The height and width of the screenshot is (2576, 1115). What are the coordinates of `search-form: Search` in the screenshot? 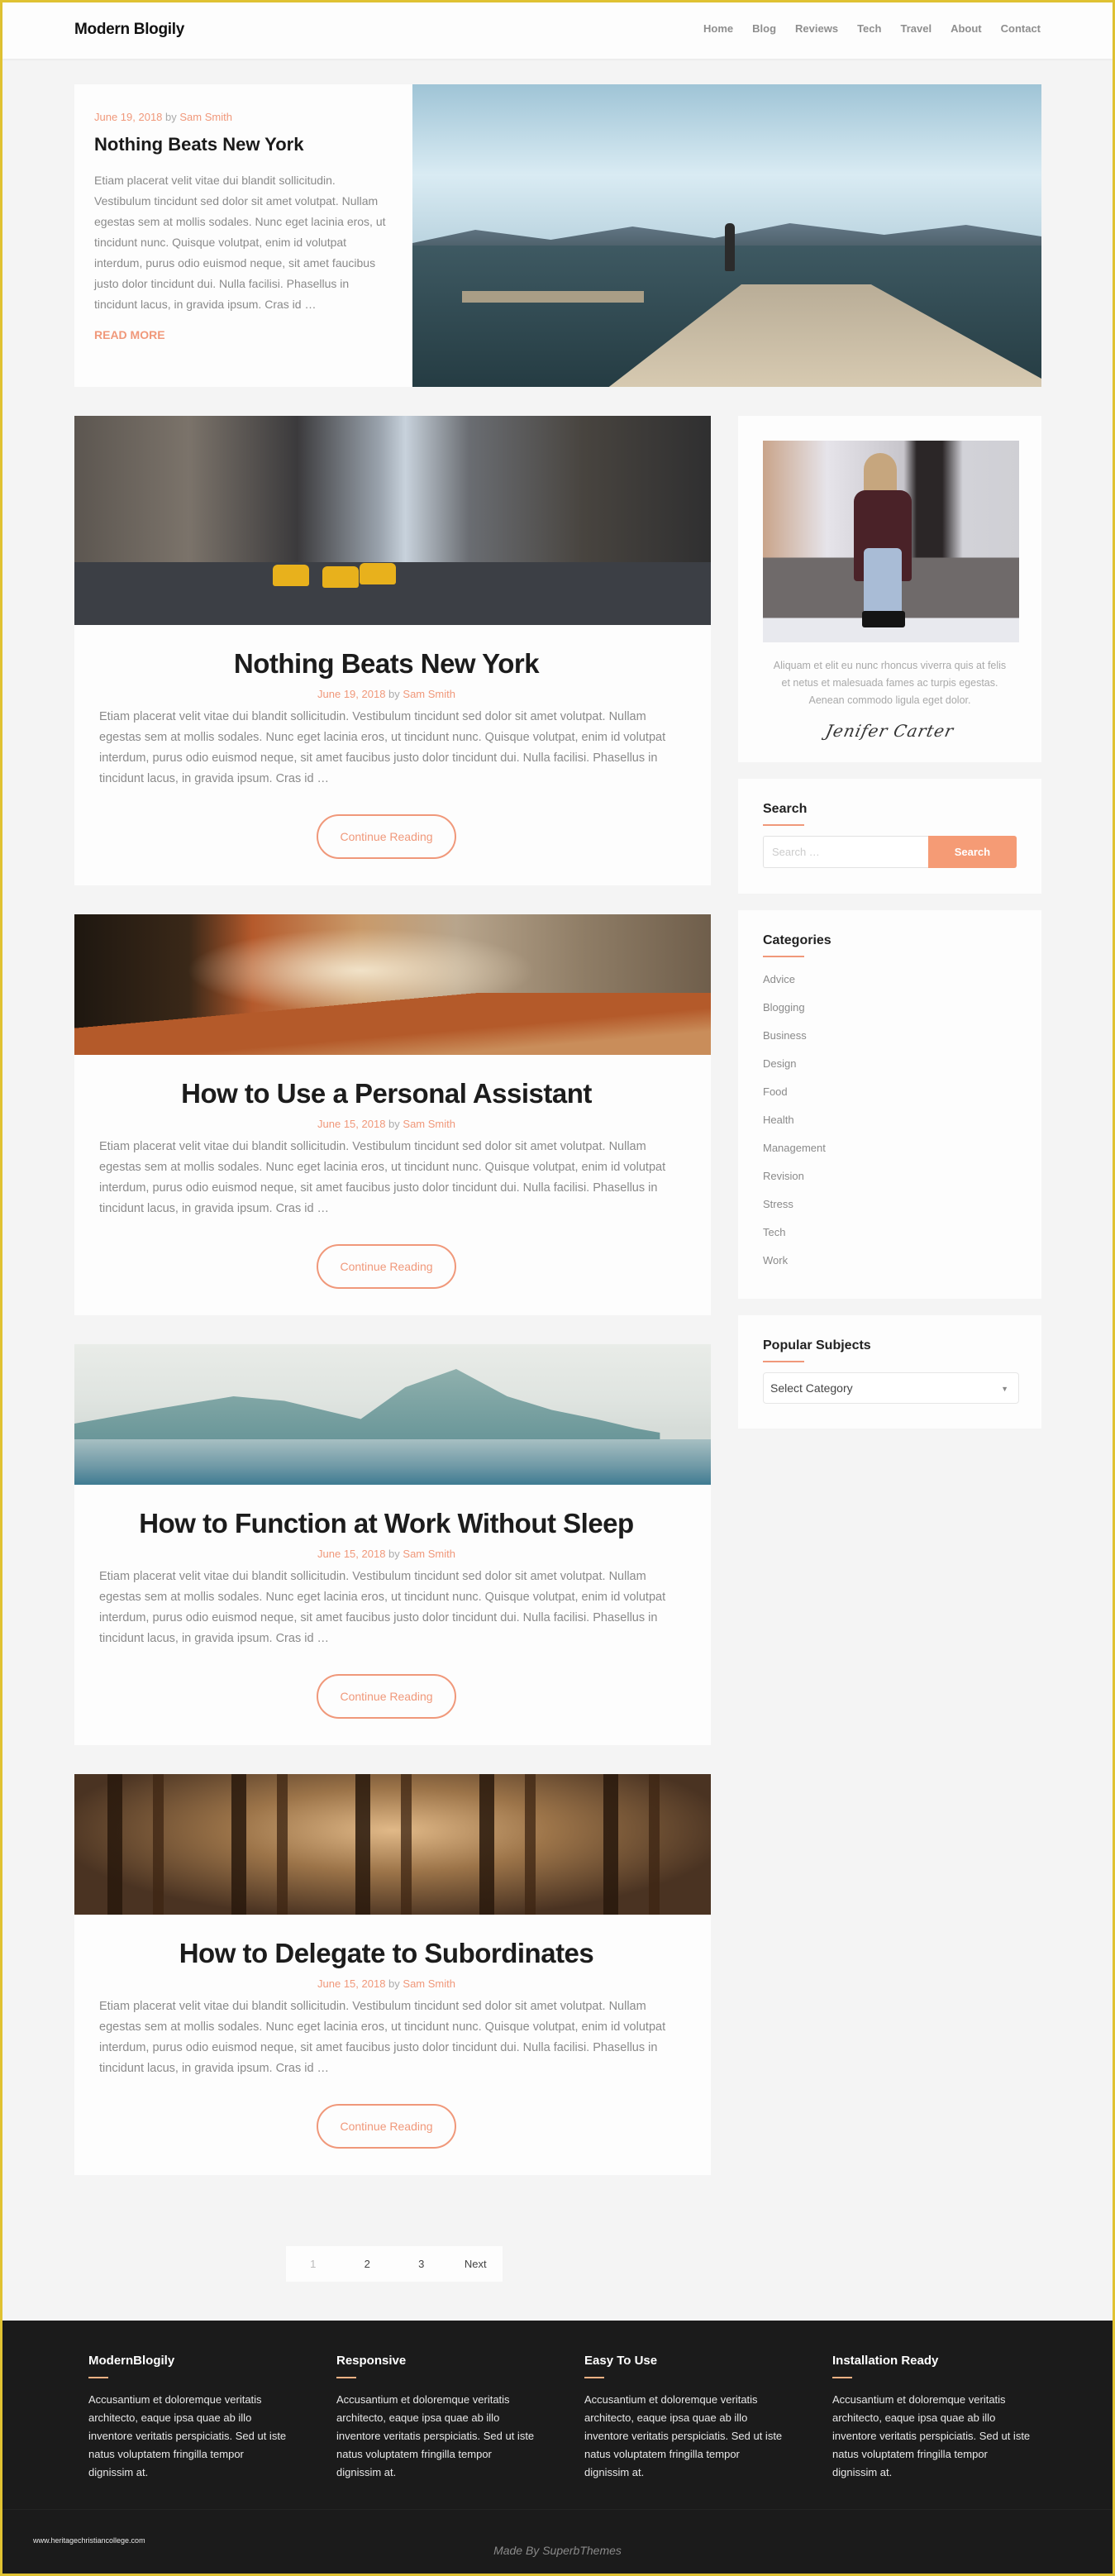 It's located at (890, 852).